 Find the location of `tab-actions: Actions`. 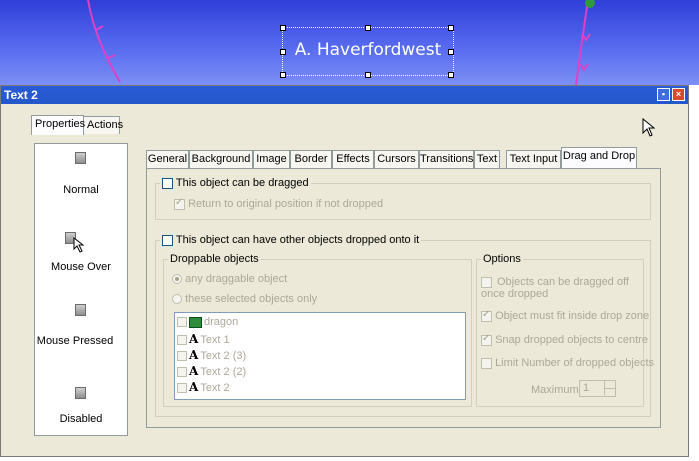

tab-actions: Actions is located at coordinates (103, 125).